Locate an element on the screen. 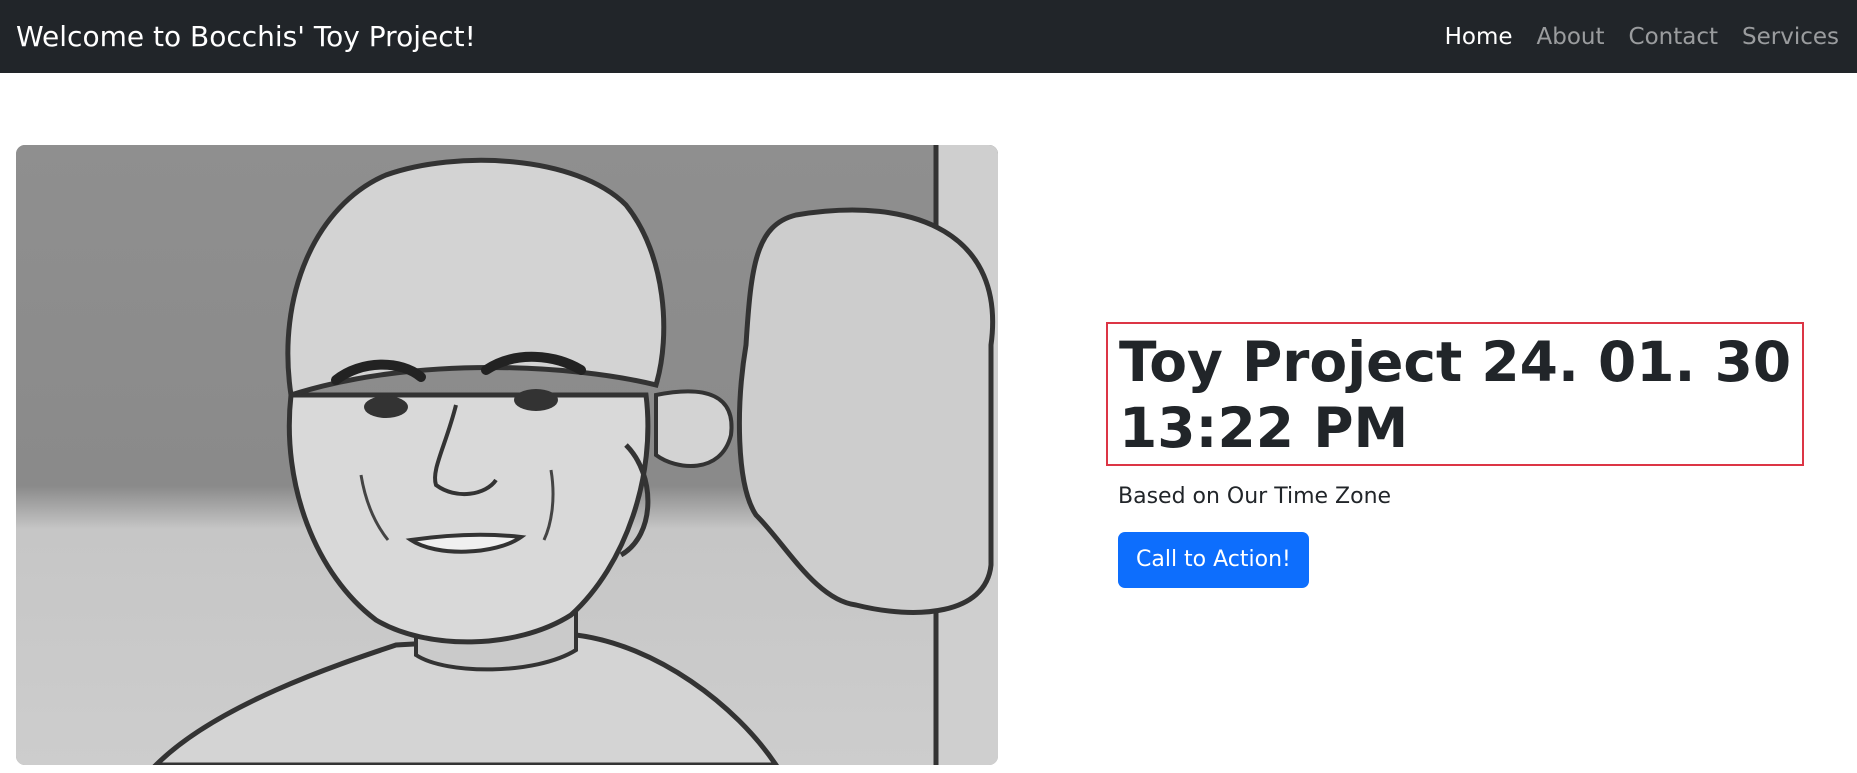 The height and width of the screenshot is (773, 1857). navbar-brand: Welcome to Bocchis' Toy Project! is located at coordinates (246, 36).